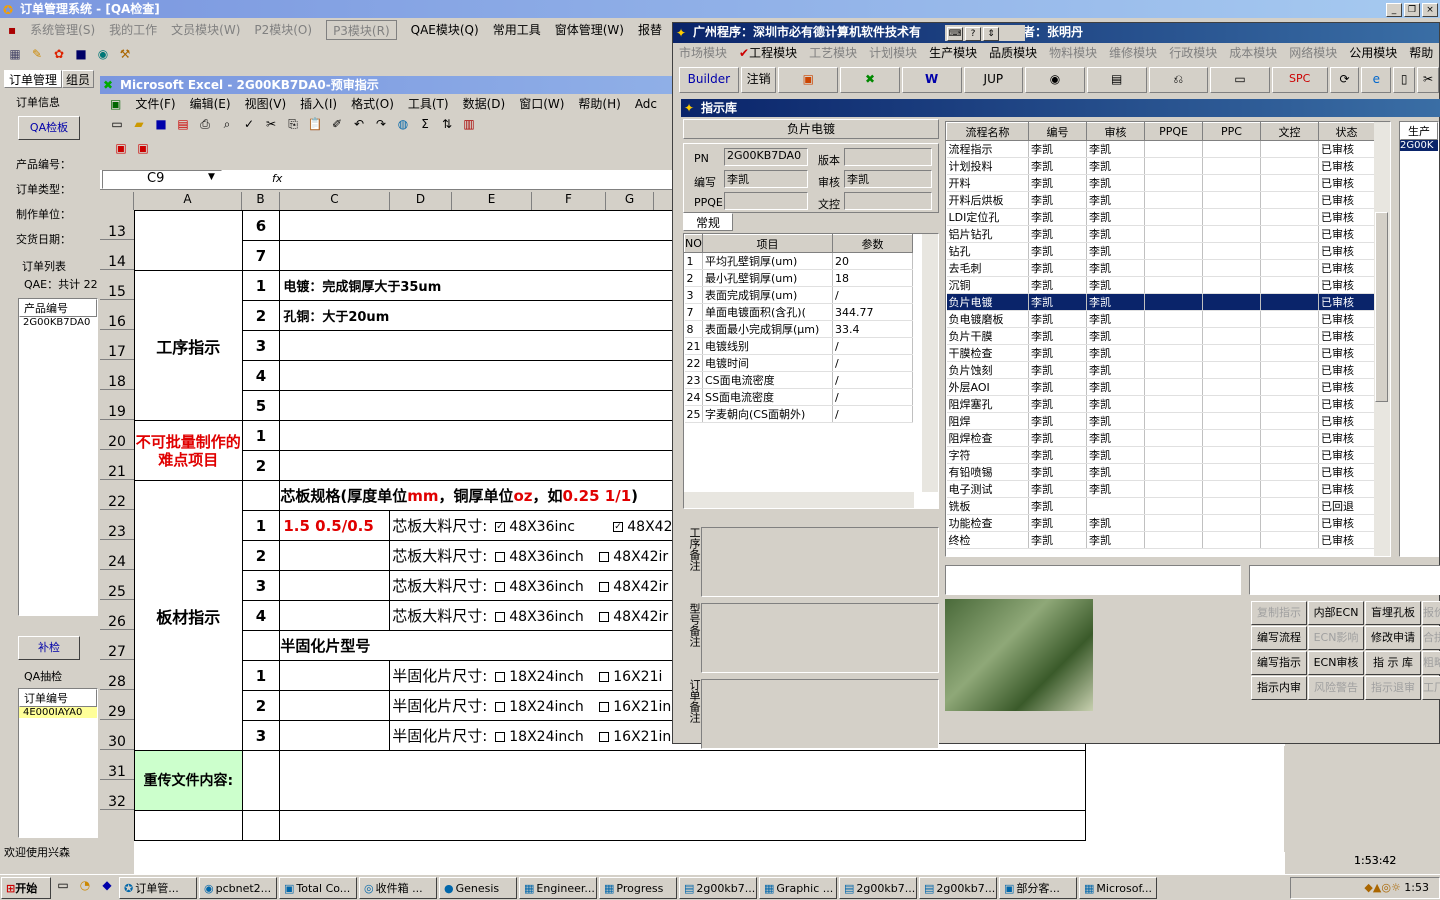 This screenshot has height=900, width=1440. I want to click on size-option: ✓ 48X36inc, so click(546, 527).